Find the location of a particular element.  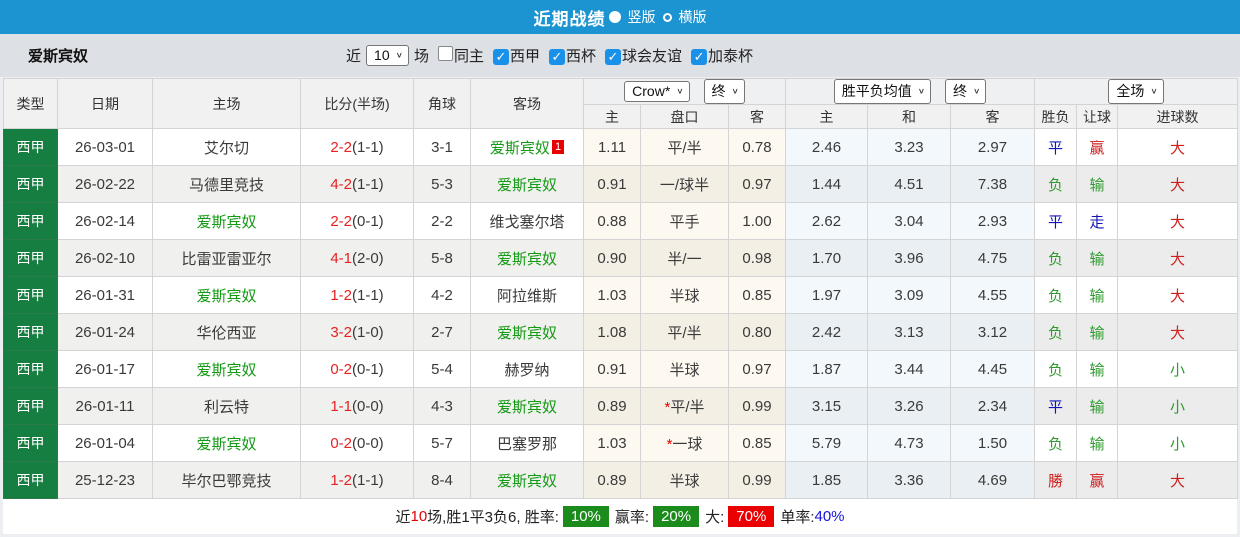

scope-select: 全场 ∨ is located at coordinates (1136, 91).